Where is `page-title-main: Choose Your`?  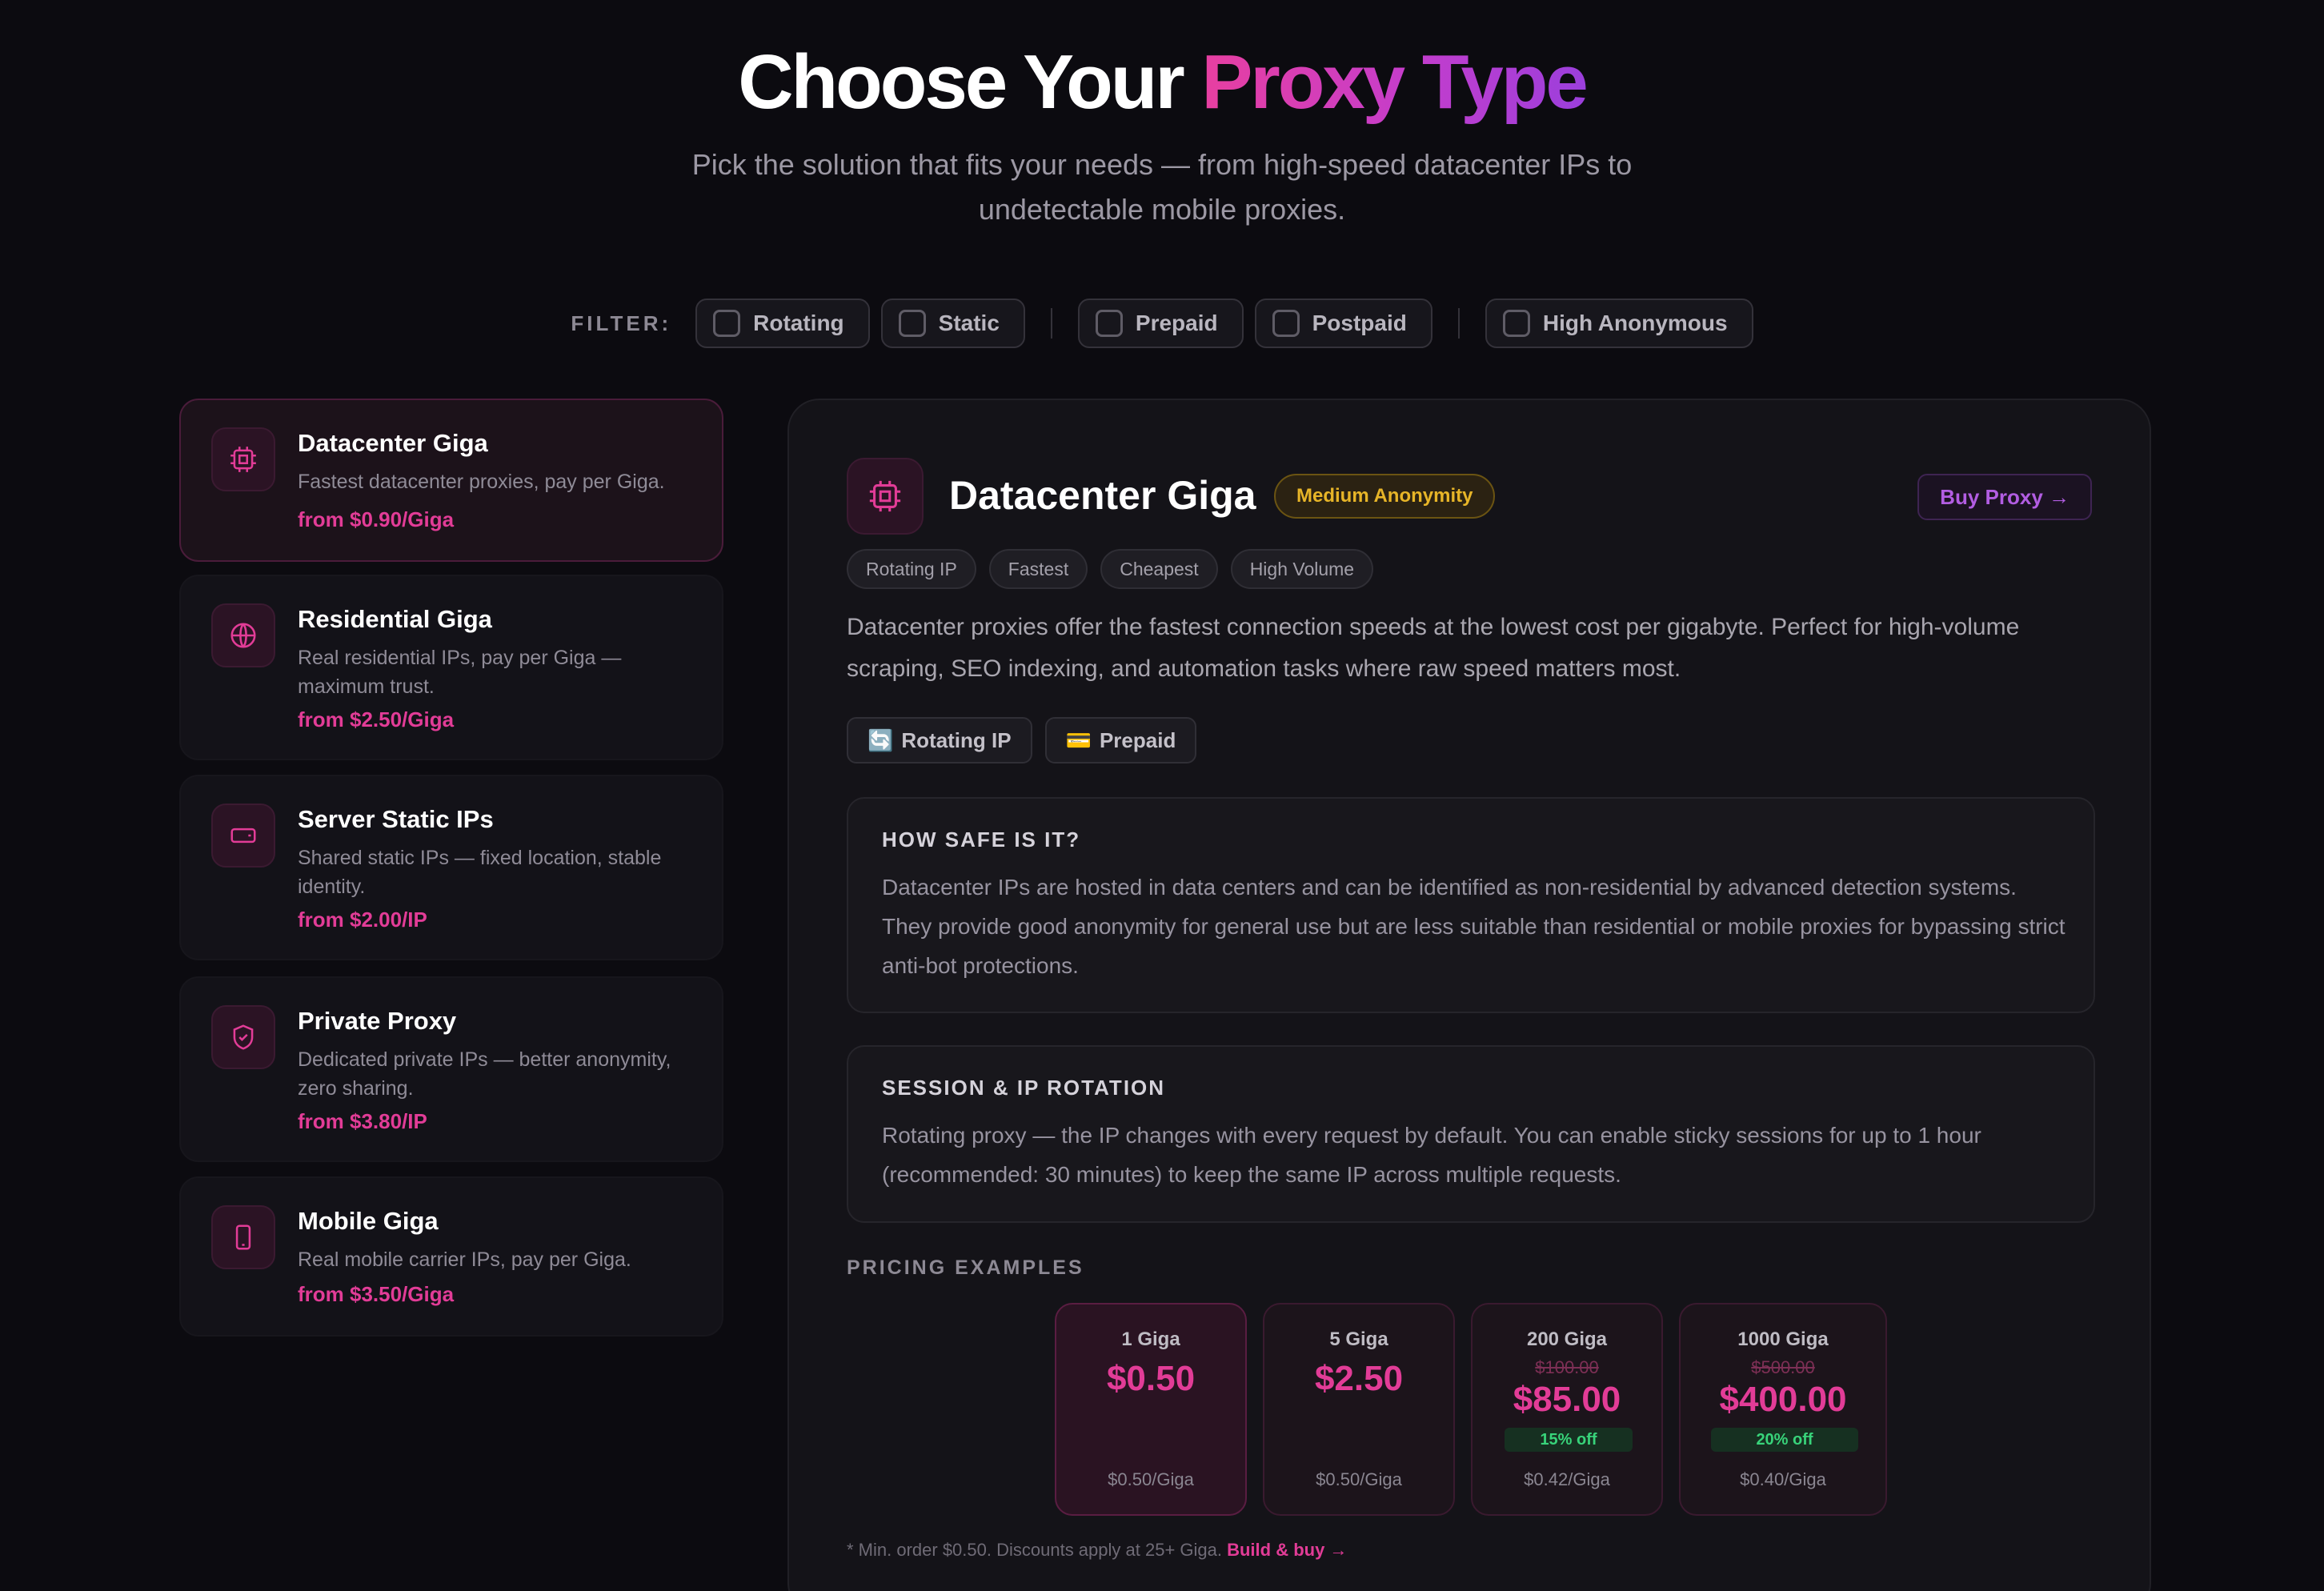
page-title-main: Choose Your is located at coordinates (970, 82).